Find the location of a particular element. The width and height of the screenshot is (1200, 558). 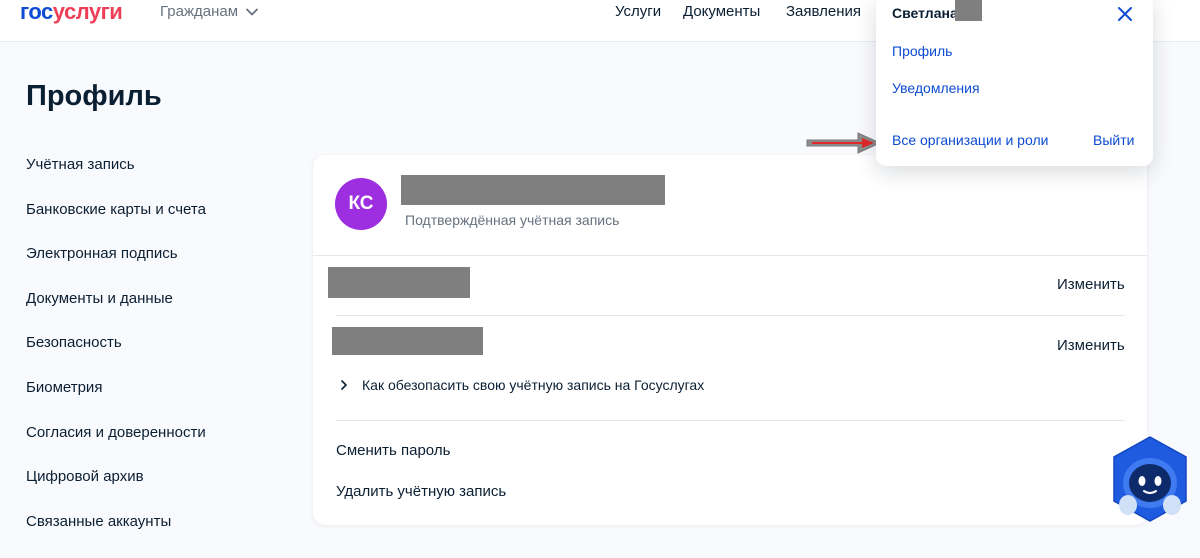

nav-documents: Документы is located at coordinates (721, 11).